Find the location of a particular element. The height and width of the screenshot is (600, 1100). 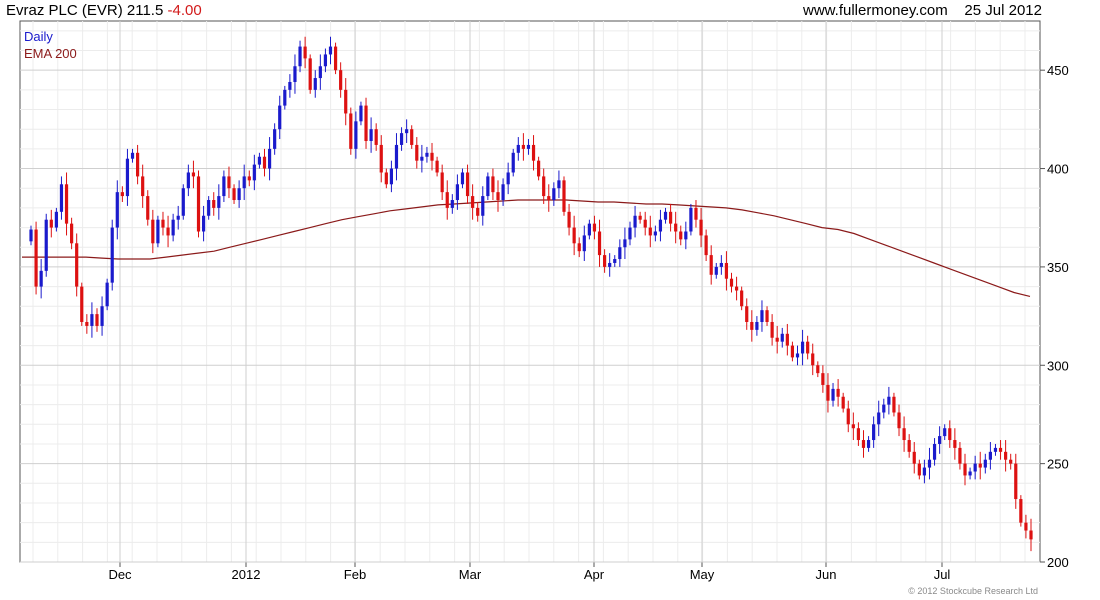

y-tick-label: 400 is located at coordinates (1058, 169).